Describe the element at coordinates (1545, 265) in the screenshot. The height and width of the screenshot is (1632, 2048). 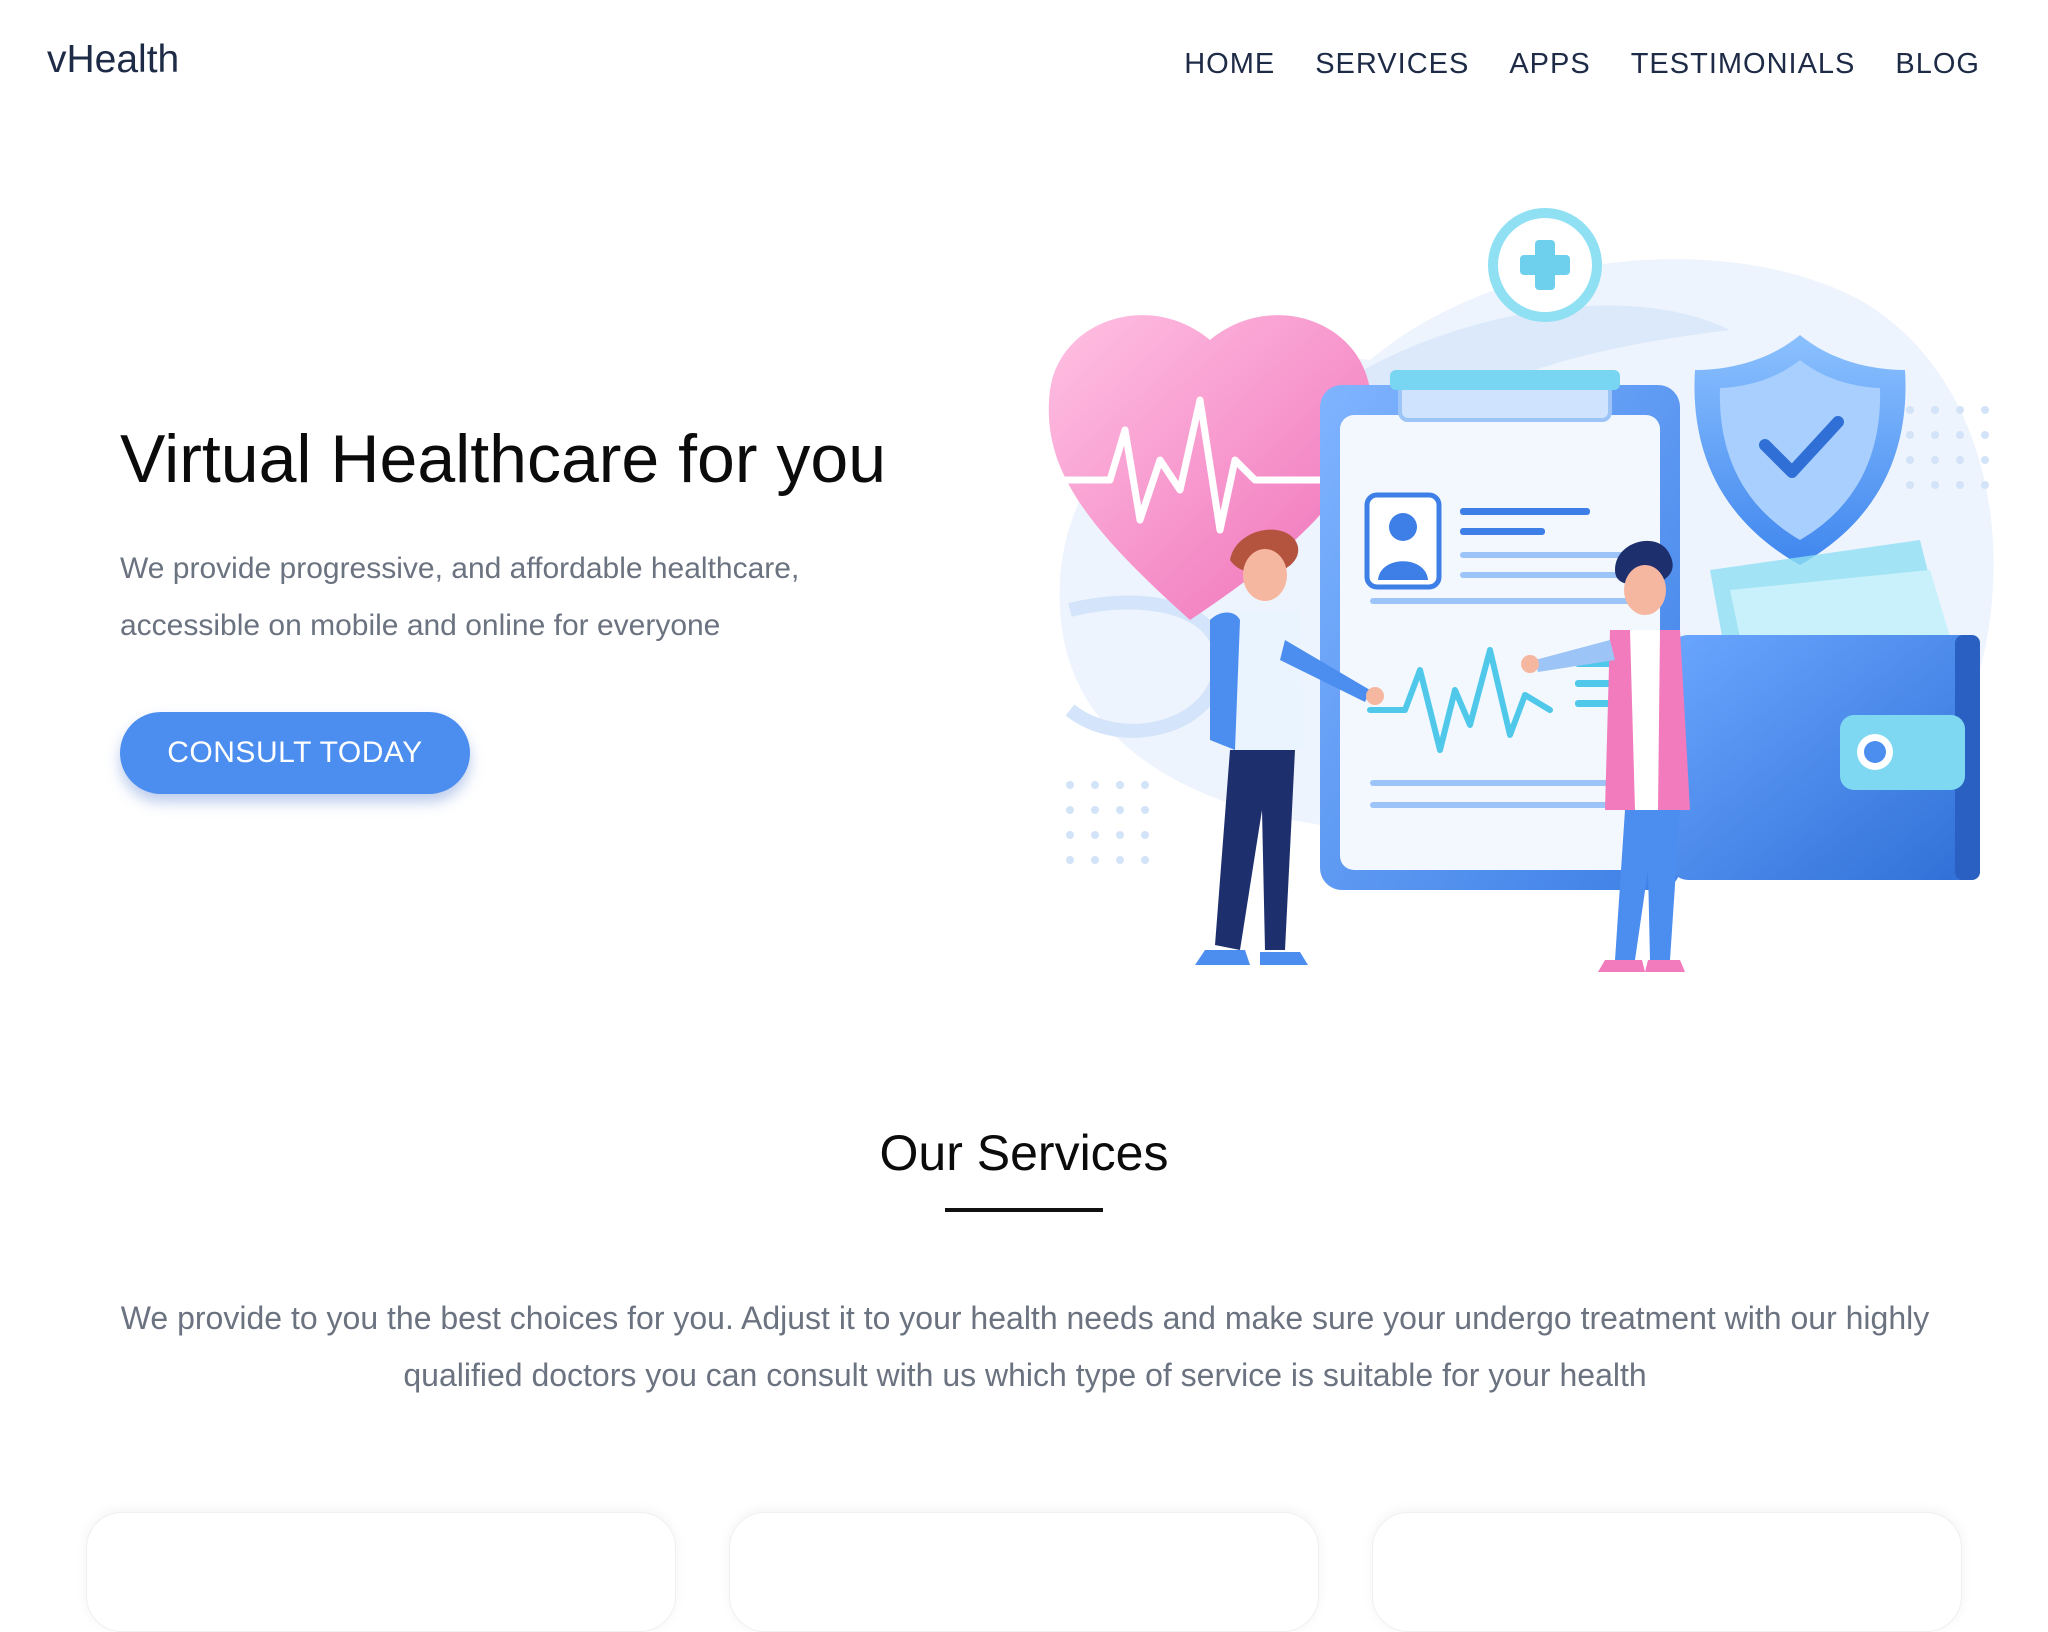
I see `plus-icon` at that location.